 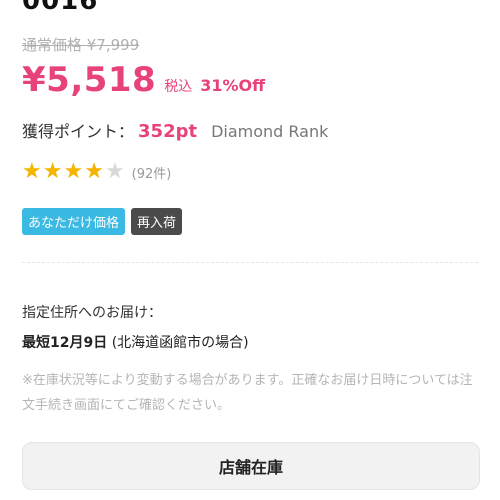 What do you see at coordinates (74, 221) in the screenshot?
I see `exclusive-price-badge: あなただけ価格` at bounding box center [74, 221].